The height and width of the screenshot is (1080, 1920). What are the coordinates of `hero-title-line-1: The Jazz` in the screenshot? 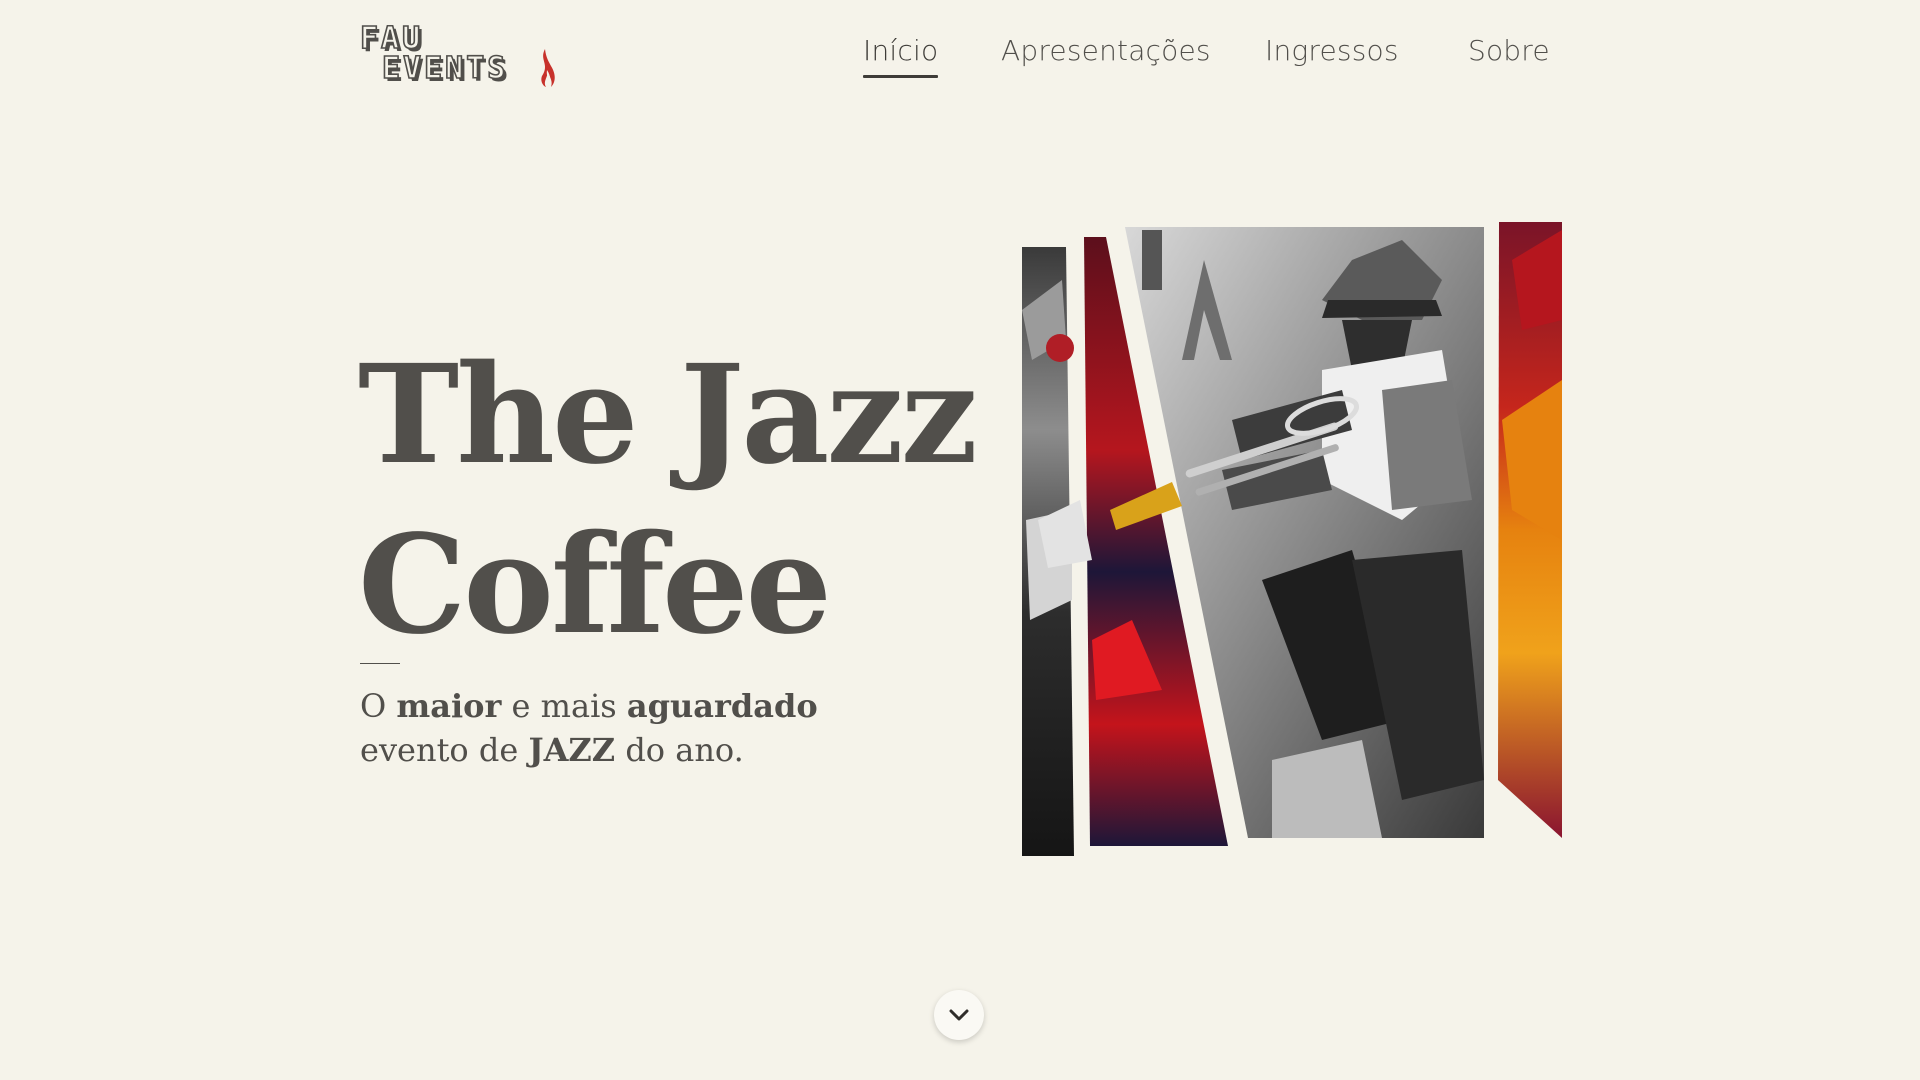 It's located at (668, 415).